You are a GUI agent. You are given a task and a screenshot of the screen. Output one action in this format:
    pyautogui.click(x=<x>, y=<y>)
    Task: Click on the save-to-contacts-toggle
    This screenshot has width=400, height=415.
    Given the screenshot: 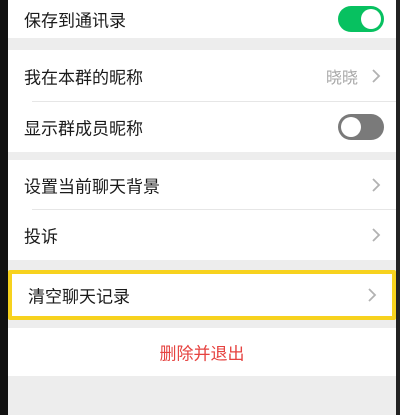 What is the action you would take?
    pyautogui.click(x=361, y=19)
    